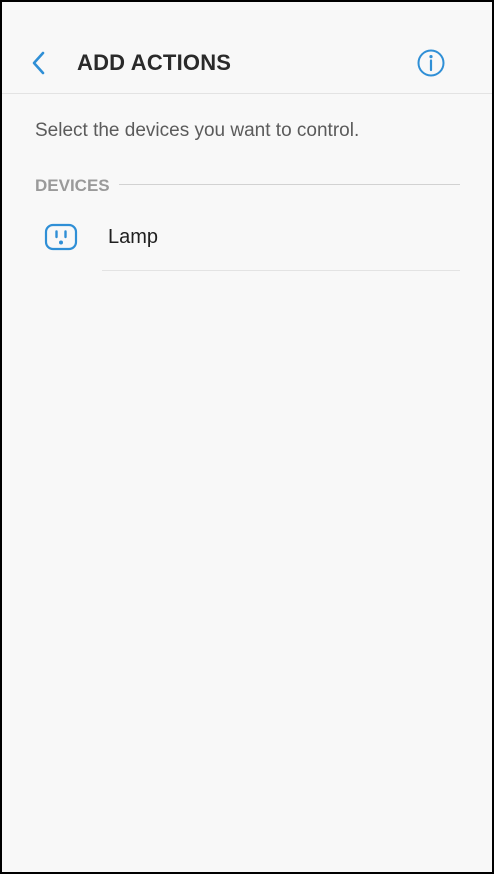 Image resolution: width=494 pixels, height=874 pixels. I want to click on back-button, so click(39, 63).